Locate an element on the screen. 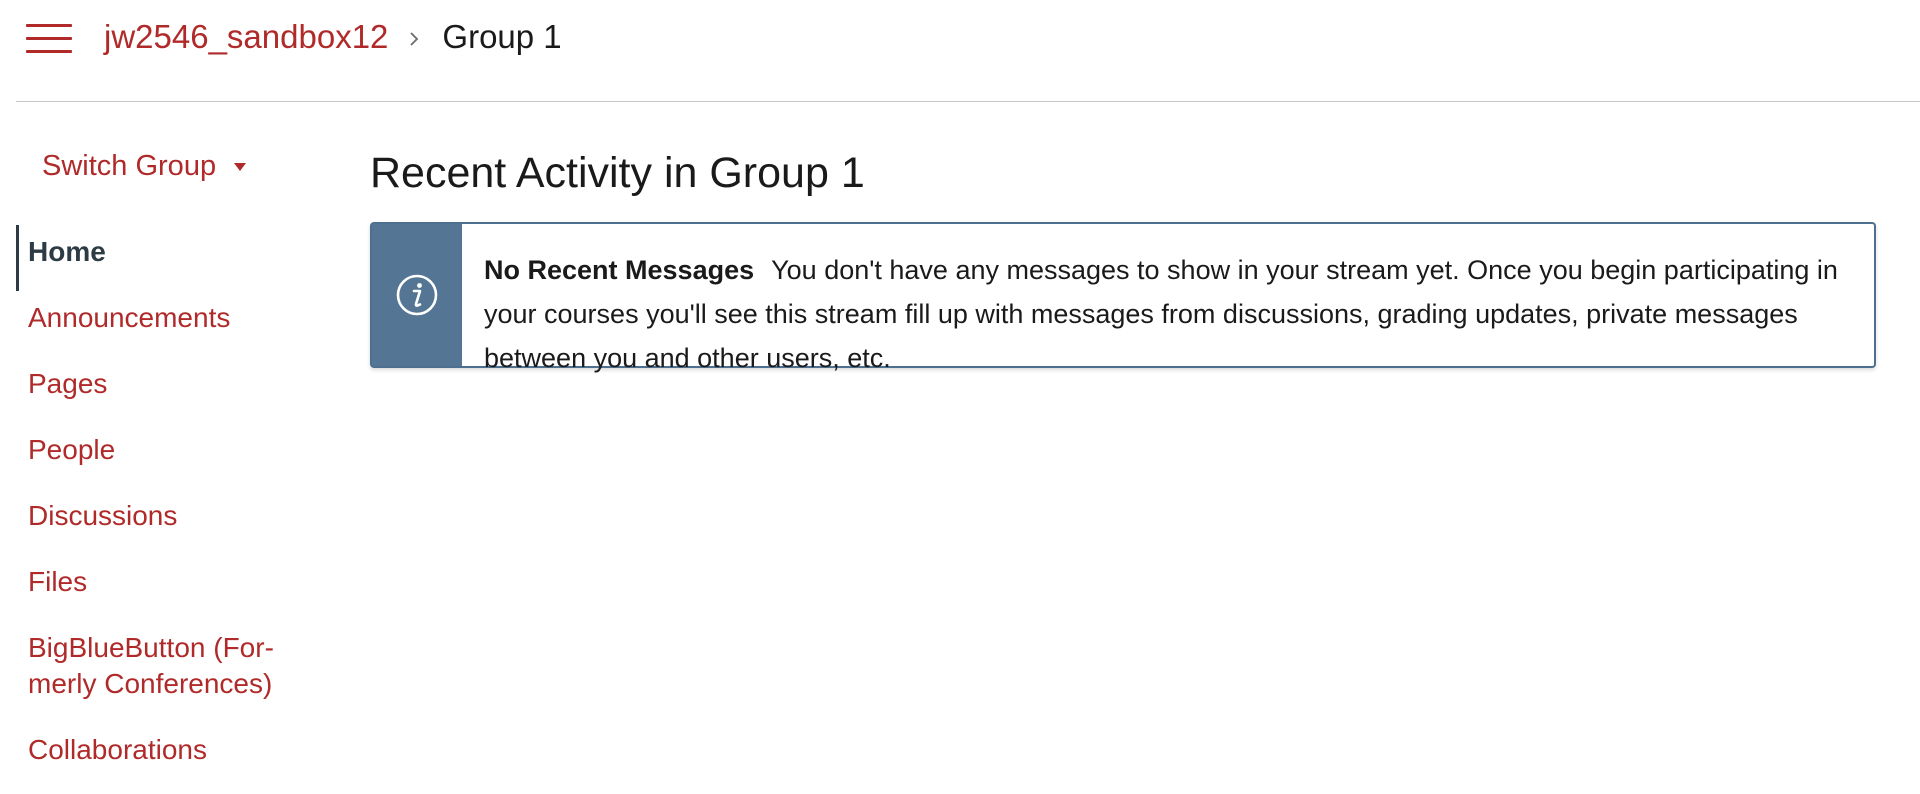 The image size is (1920, 794). sidebar-item-label: Discussions is located at coordinates (103, 515).